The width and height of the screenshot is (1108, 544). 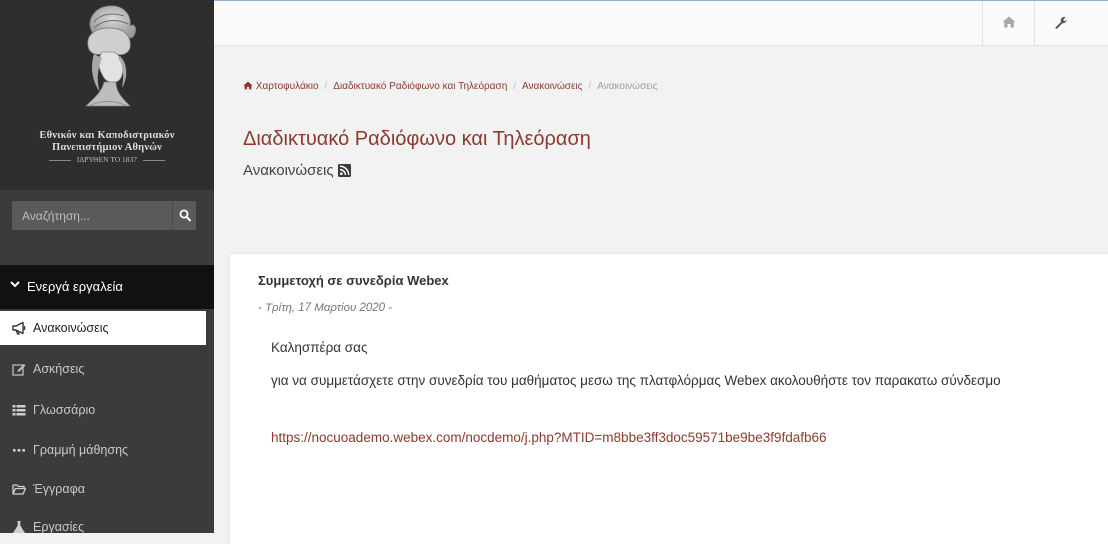 What do you see at coordinates (627, 86) in the screenshot?
I see `breadcrumb-current: Ανακοινώσεις` at bounding box center [627, 86].